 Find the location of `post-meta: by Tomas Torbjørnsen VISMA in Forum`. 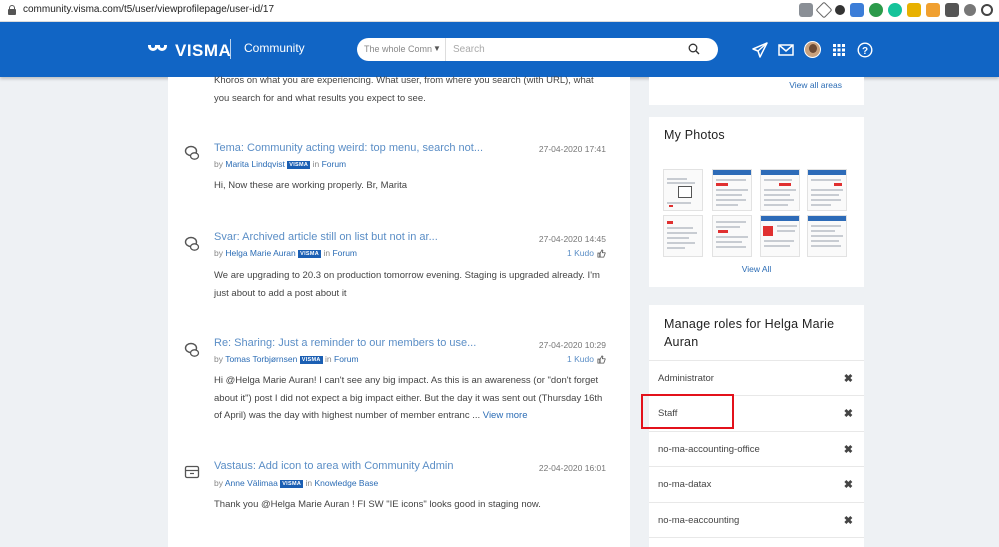

post-meta: by Tomas Torbjørnsen VISMA in Forum is located at coordinates (286, 359).